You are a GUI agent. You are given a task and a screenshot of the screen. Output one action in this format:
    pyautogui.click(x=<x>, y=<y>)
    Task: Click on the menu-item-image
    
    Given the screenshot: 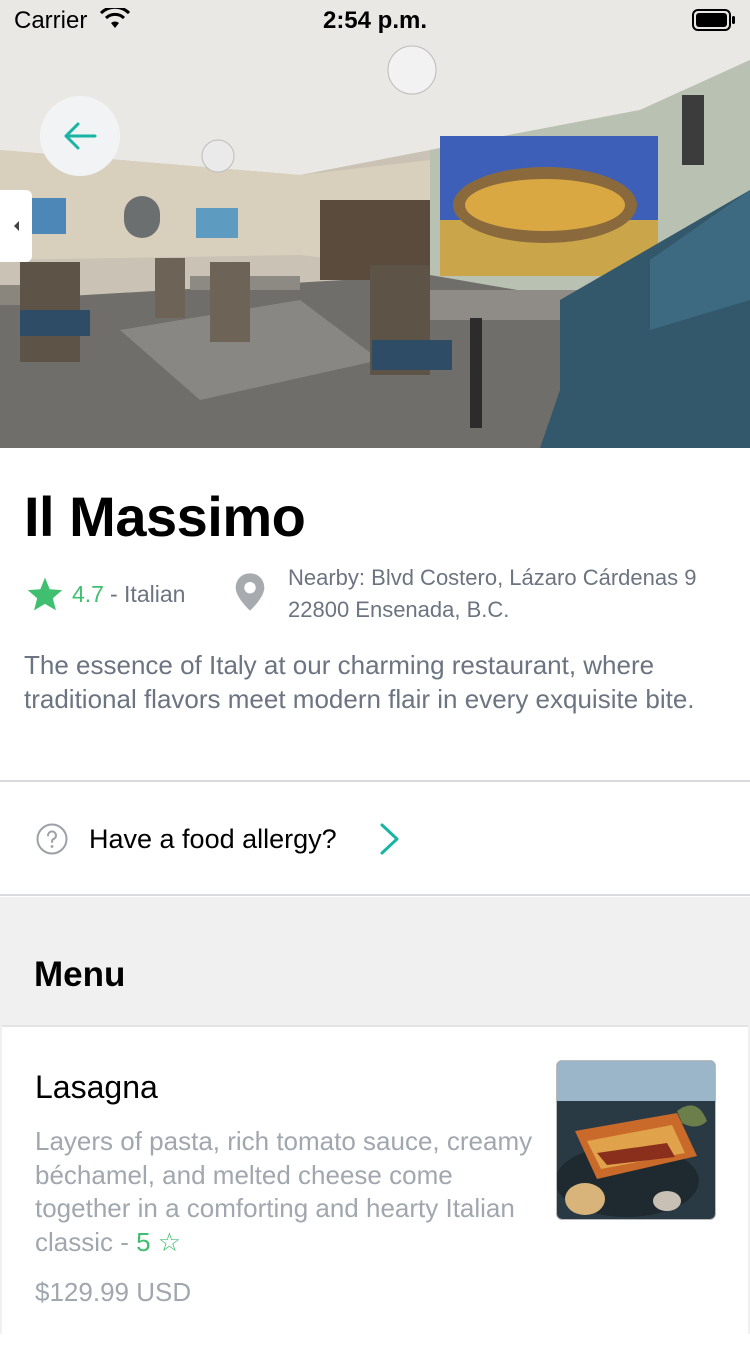 What is the action you would take?
    pyautogui.click(x=636, y=1140)
    